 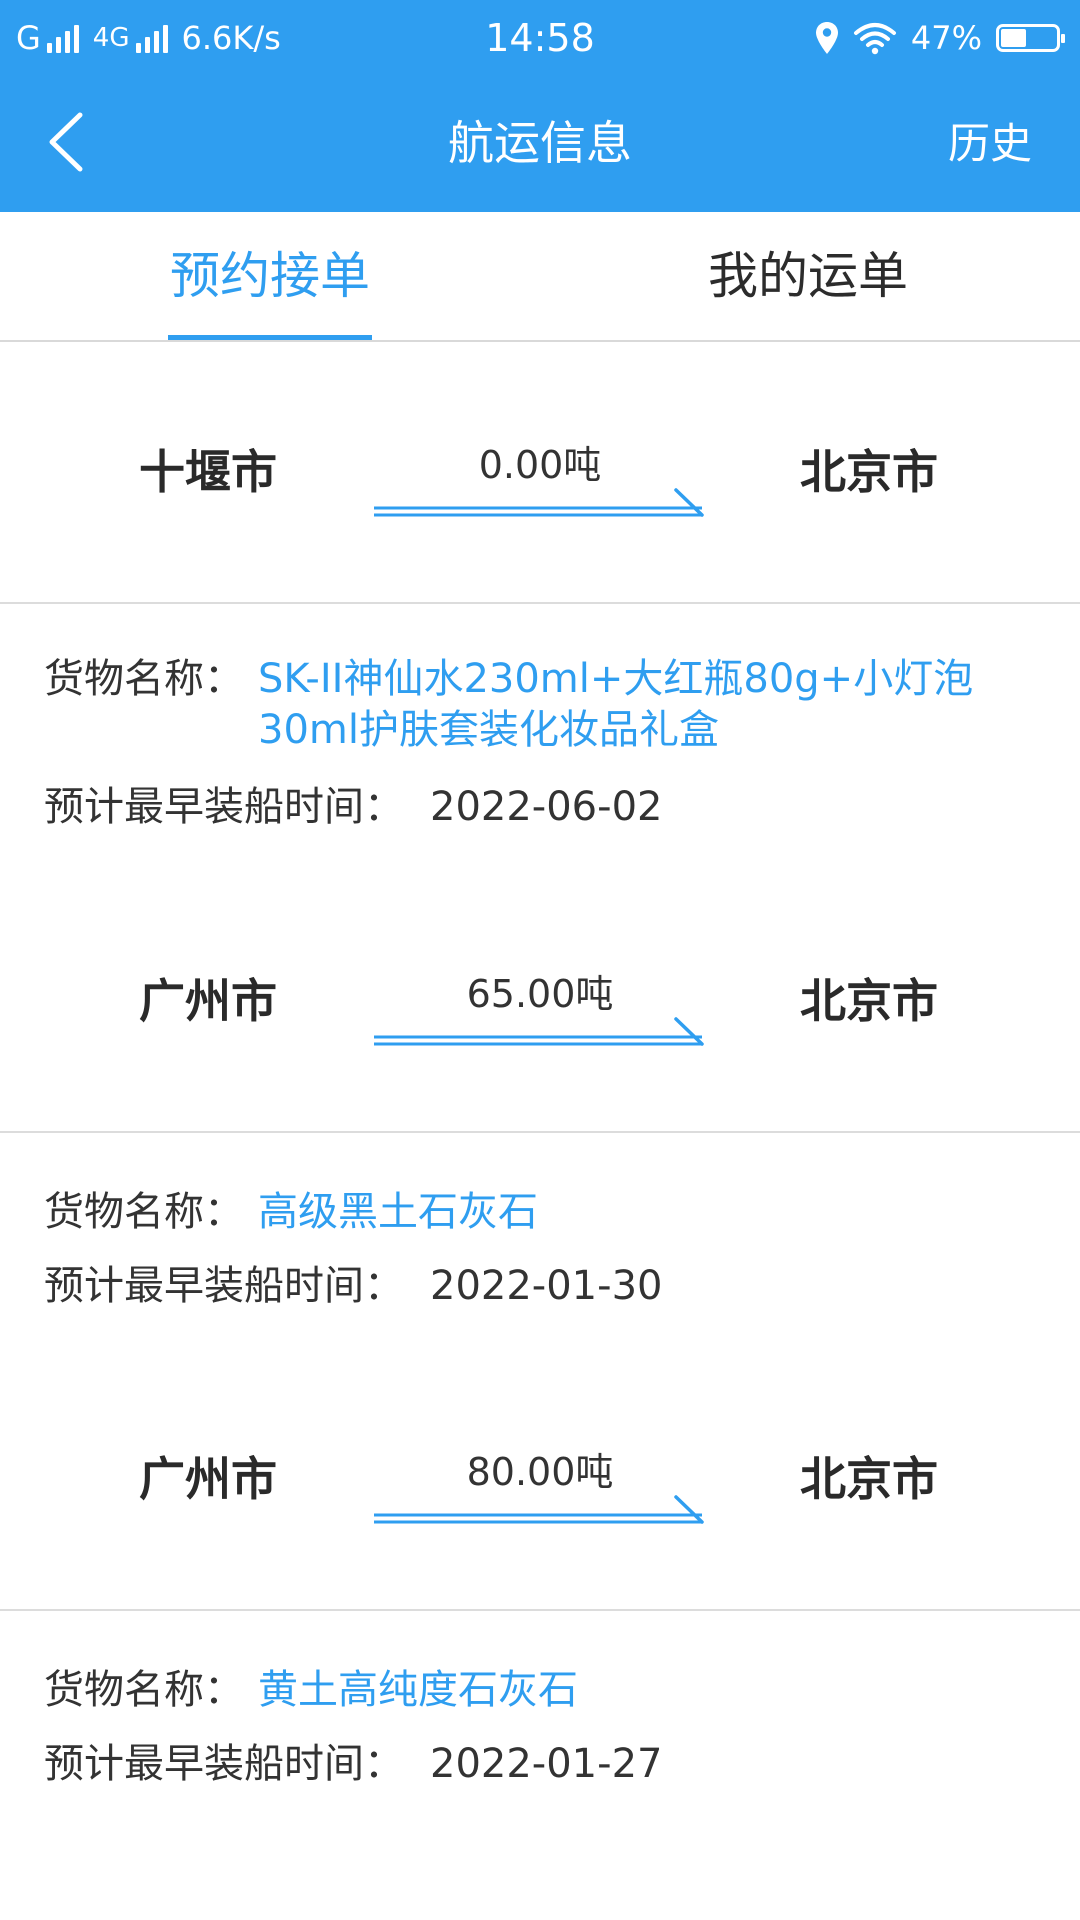 I want to click on battery-percent: 47%, so click(x=946, y=38).